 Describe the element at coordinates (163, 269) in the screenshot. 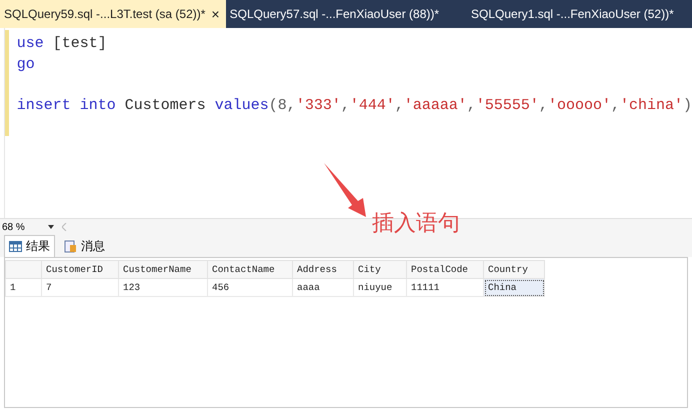

I see `column-header: CustomerName` at that location.